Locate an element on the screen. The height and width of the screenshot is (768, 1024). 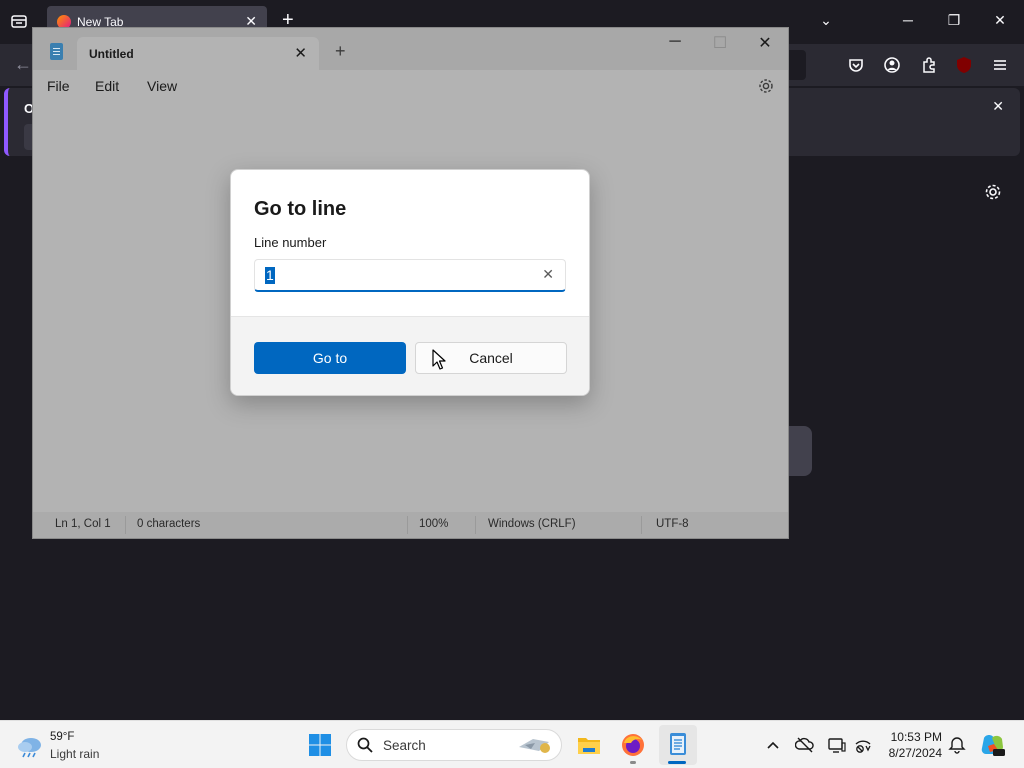
clear-input-icon: ✕ is located at coordinates (548, 274).